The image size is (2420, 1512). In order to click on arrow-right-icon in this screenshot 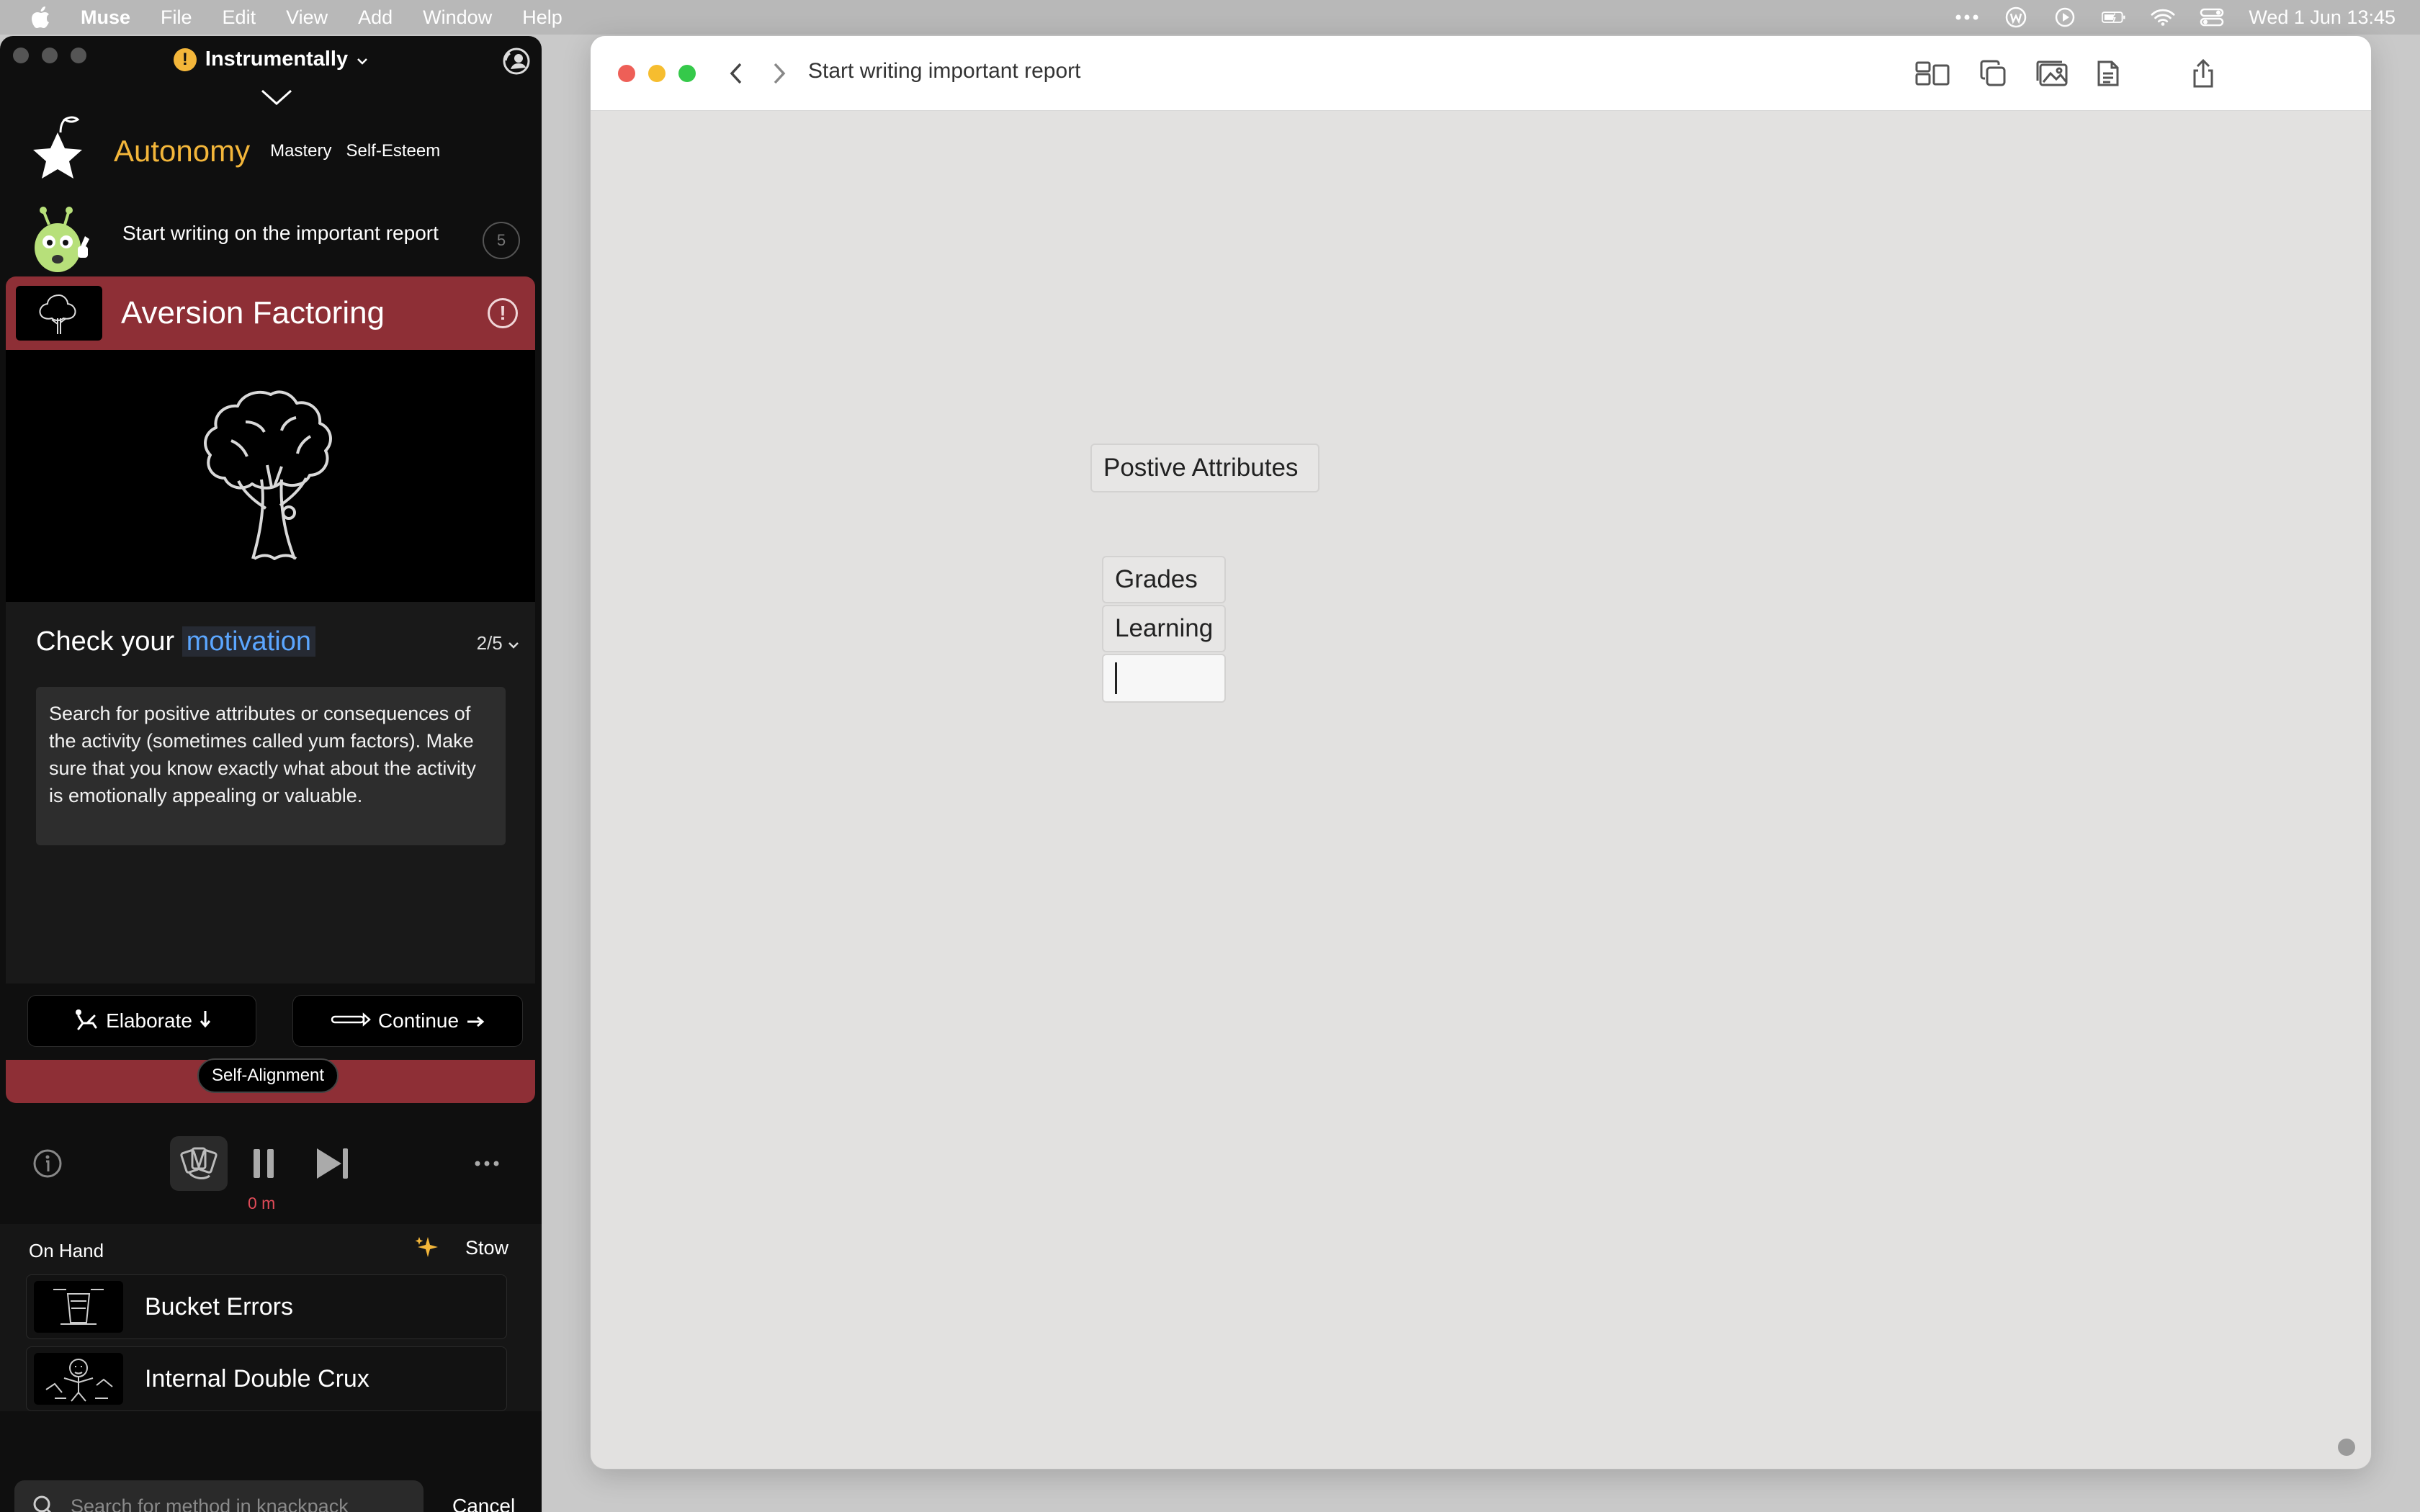, I will do `click(475, 1020)`.